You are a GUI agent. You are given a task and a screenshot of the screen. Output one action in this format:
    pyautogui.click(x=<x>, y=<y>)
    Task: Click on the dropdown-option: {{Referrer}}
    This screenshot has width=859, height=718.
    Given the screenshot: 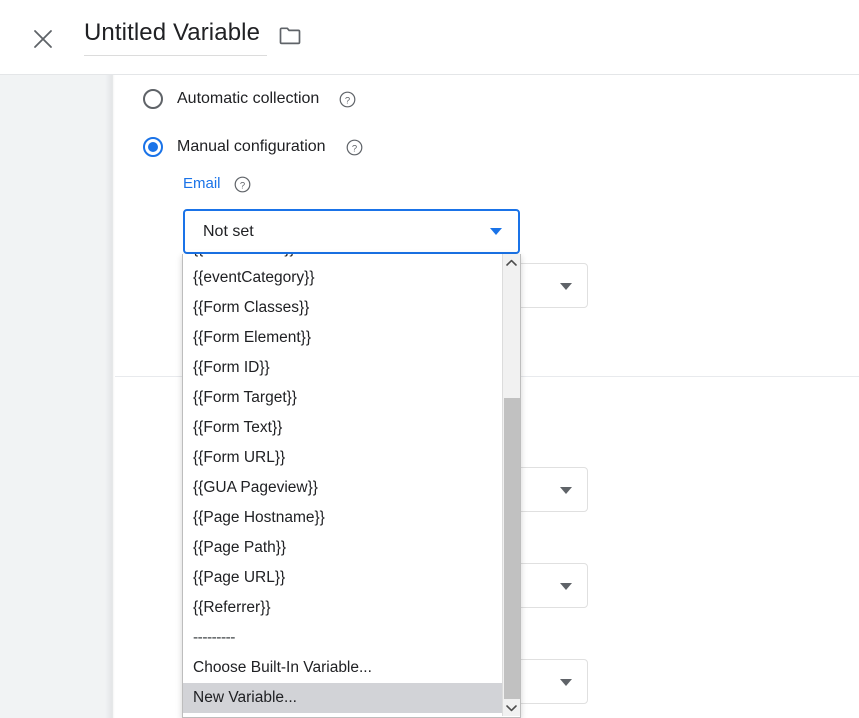 What is the action you would take?
    pyautogui.click(x=343, y=608)
    